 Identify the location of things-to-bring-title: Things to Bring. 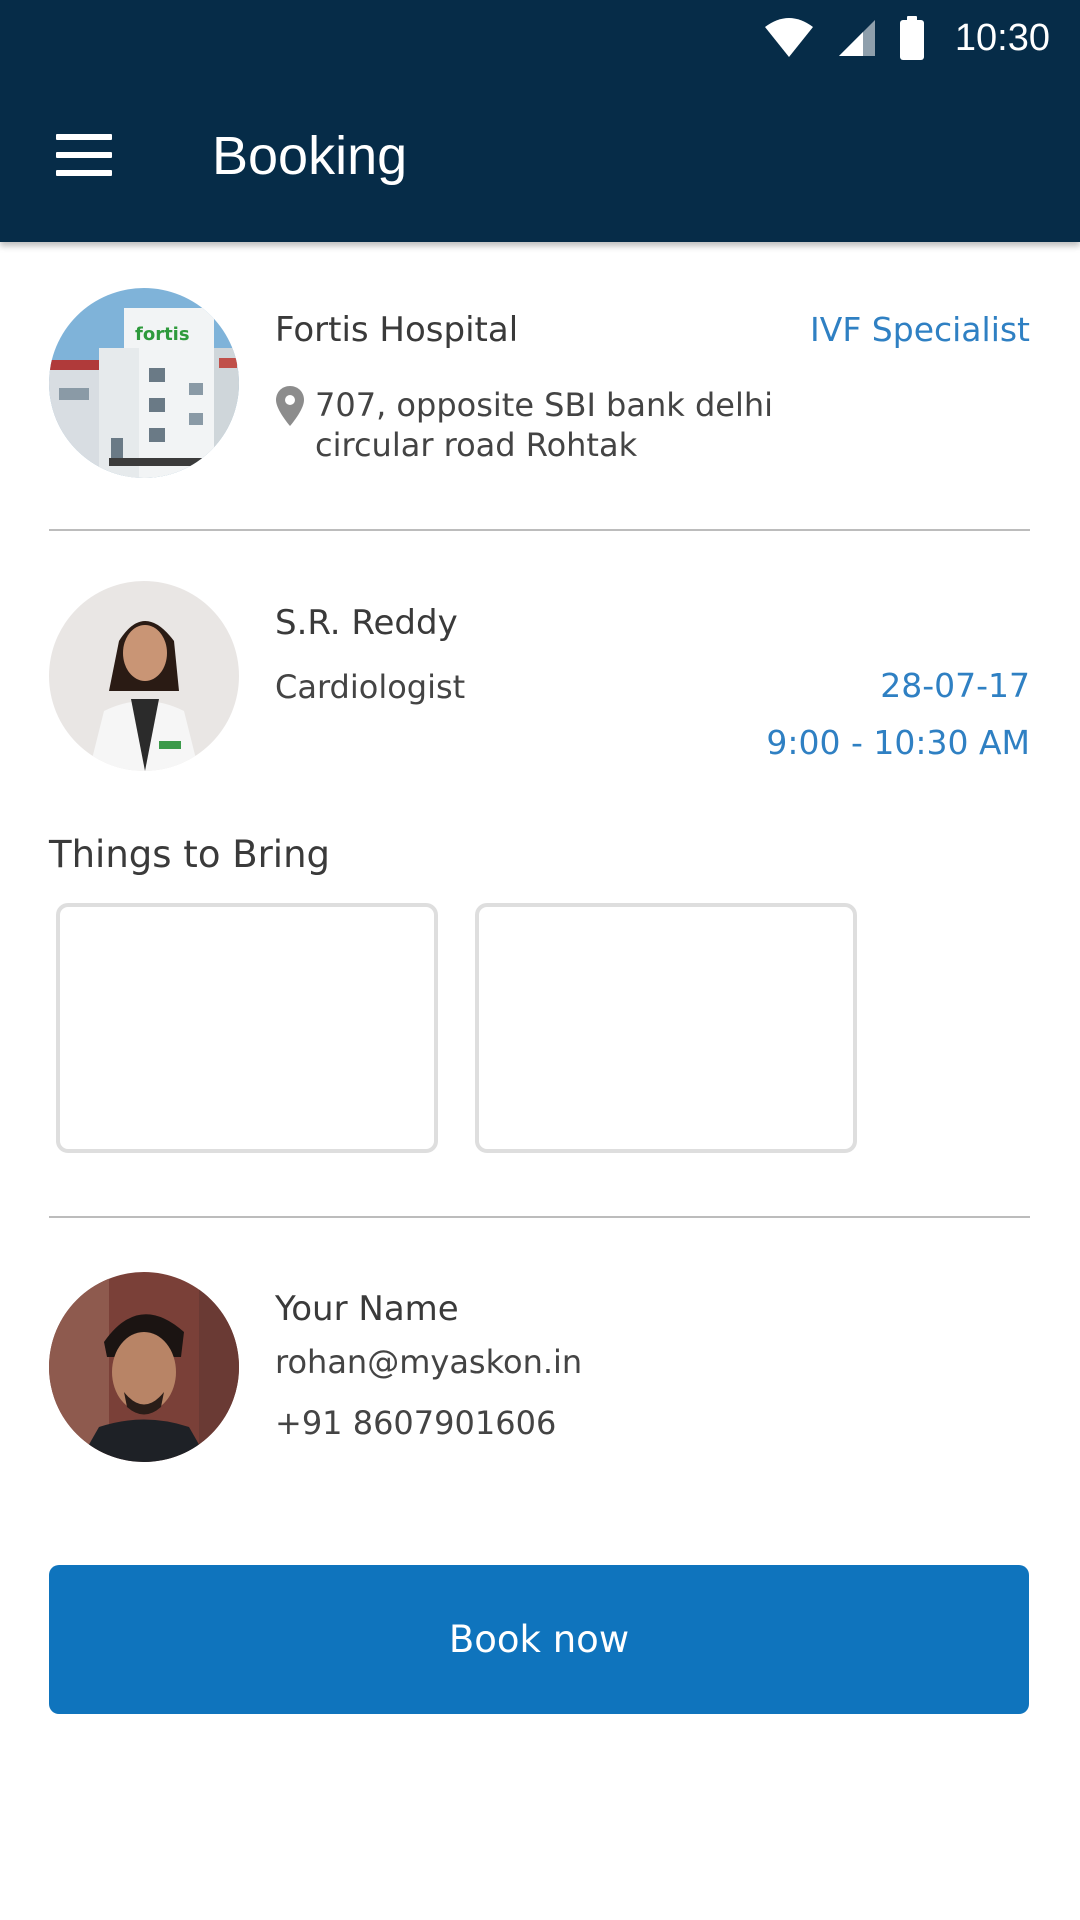
(190, 854).